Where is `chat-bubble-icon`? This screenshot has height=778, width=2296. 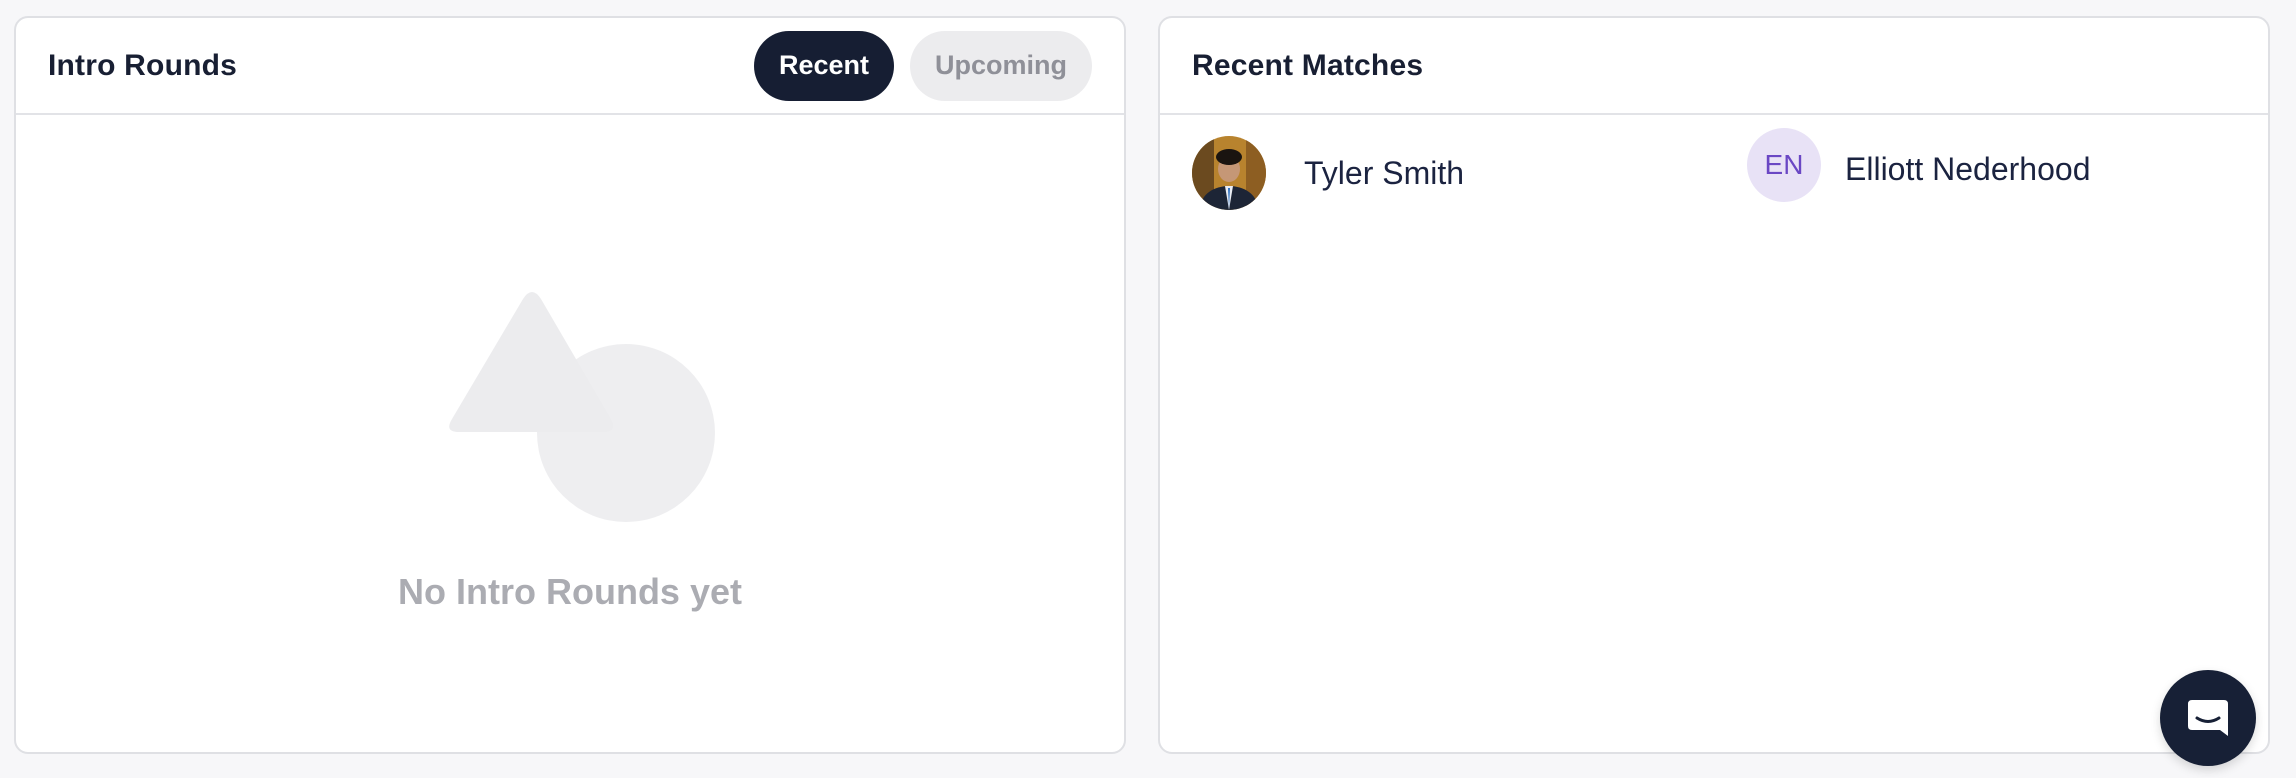
chat-bubble-icon is located at coordinates (2208, 718).